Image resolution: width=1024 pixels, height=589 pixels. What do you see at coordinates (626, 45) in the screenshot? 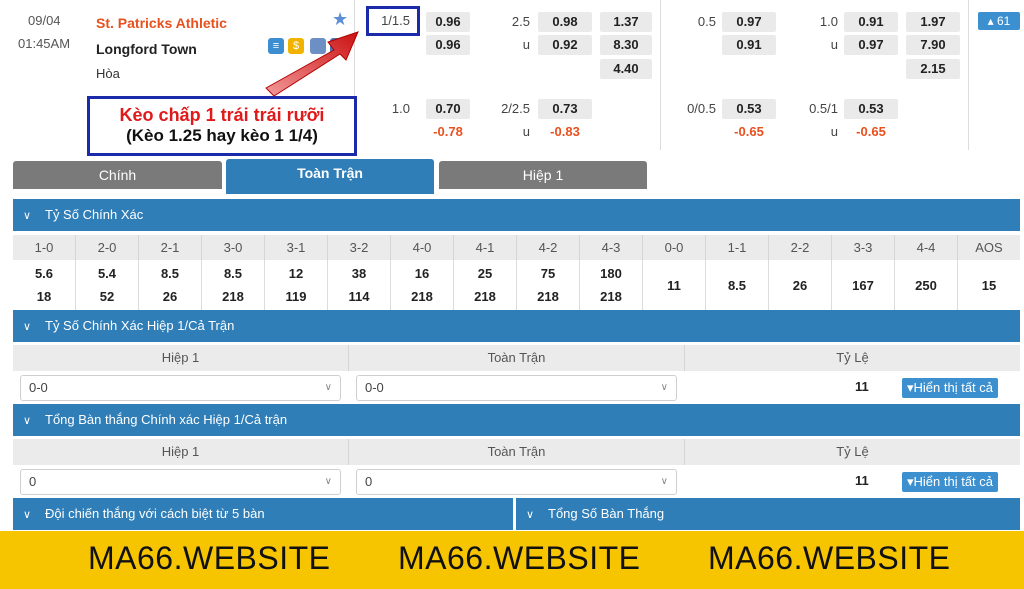
I see `ft-1x2-away: 8.30` at bounding box center [626, 45].